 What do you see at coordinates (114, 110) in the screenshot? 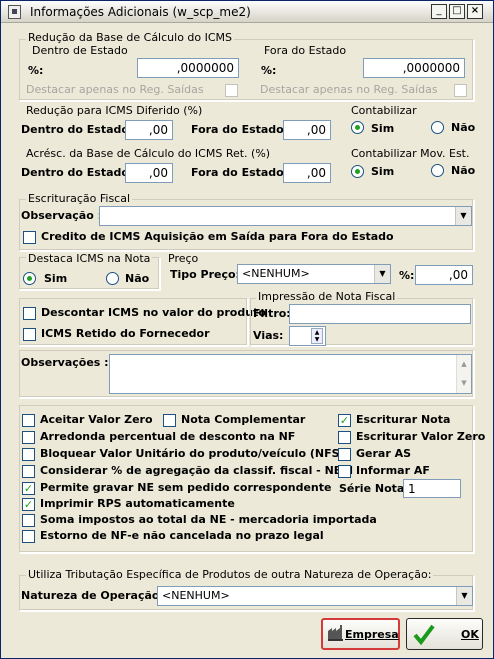
I see `diferido-title: Redução para ICMS Diferido (%)` at bounding box center [114, 110].